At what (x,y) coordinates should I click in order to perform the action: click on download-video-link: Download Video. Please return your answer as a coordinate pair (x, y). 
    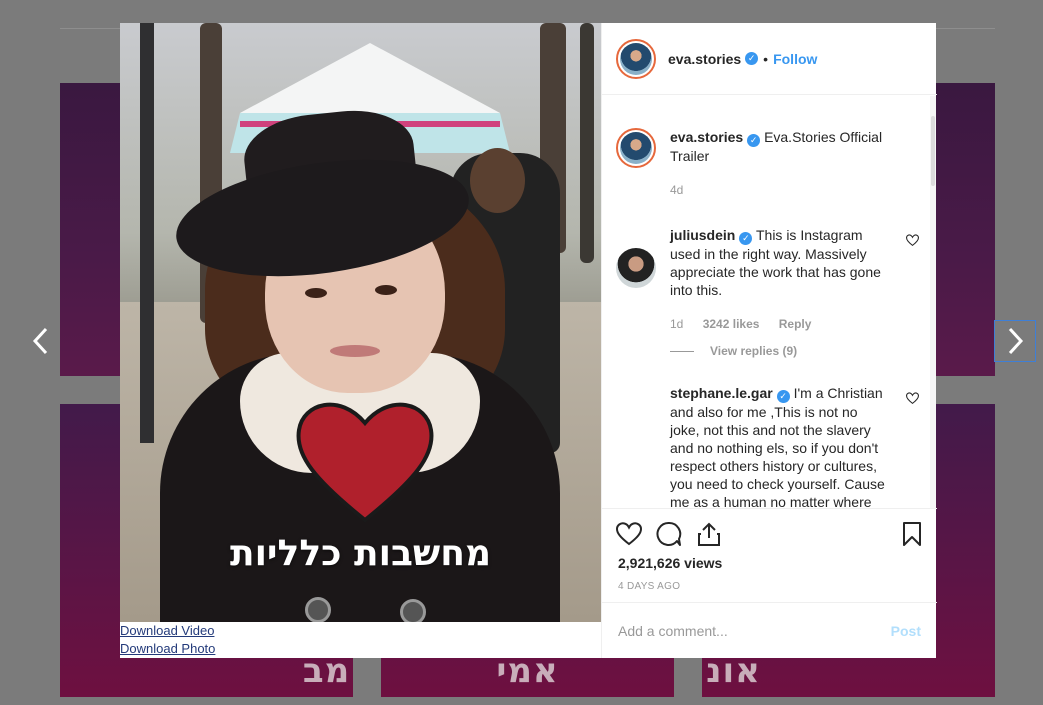
    Looking at the image, I should click on (167, 631).